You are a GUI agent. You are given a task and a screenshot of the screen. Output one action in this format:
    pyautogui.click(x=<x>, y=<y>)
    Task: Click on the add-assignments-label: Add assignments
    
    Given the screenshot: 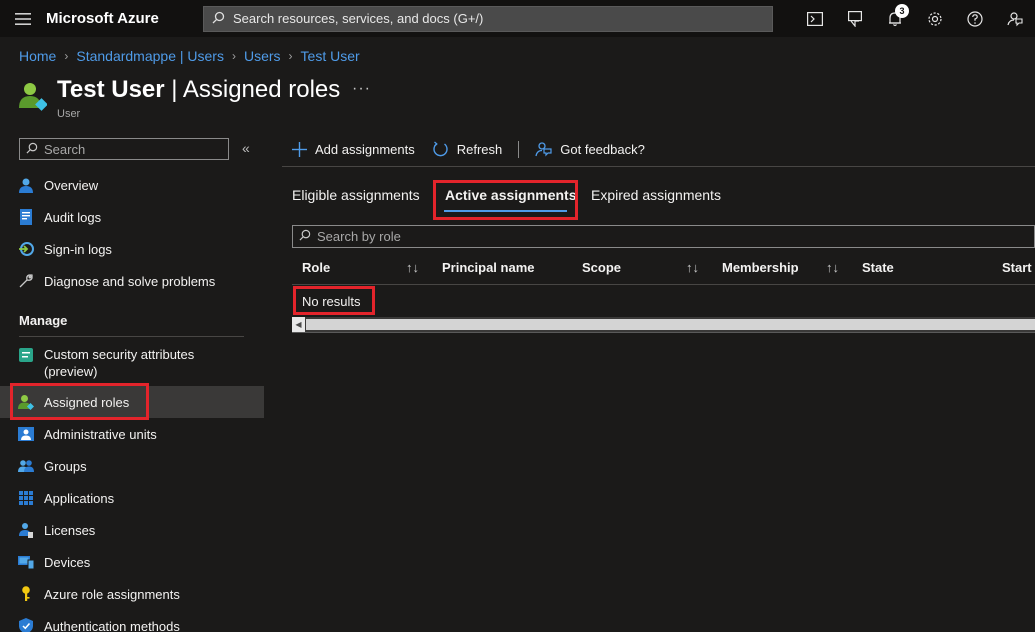 What is the action you would take?
    pyautogui.click(x=365, y=149)
    